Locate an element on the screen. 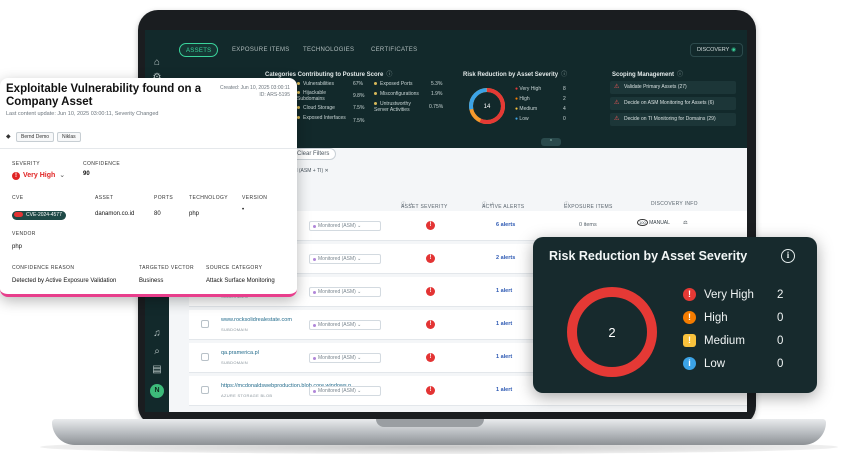  alert-id: ID: ARS-5195 is located at coordinates (274, 95).